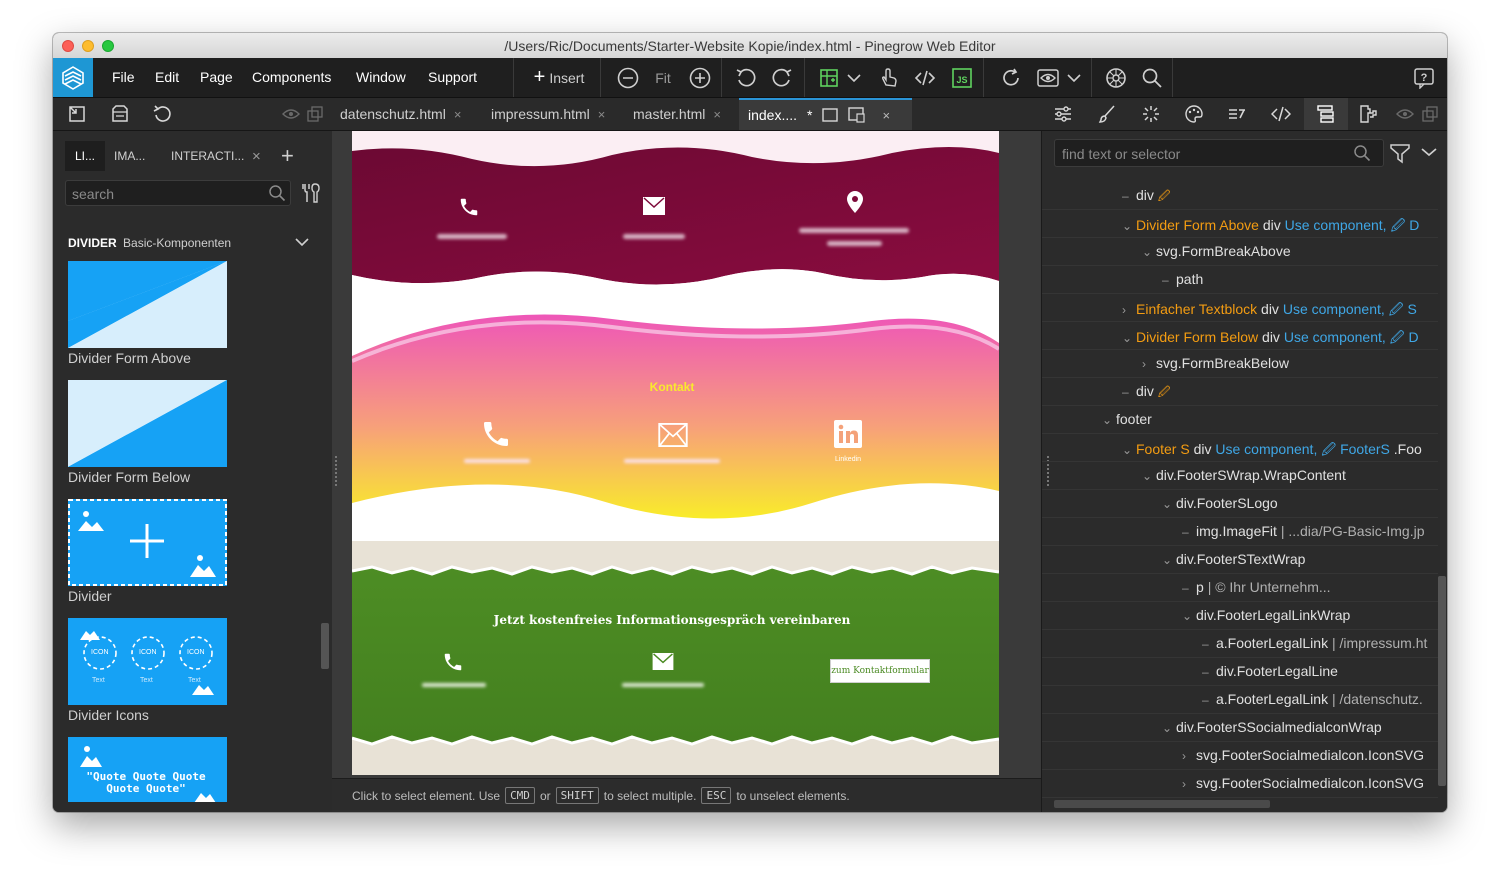  I want to click on actions-magic-icon, so click(1151, 114).